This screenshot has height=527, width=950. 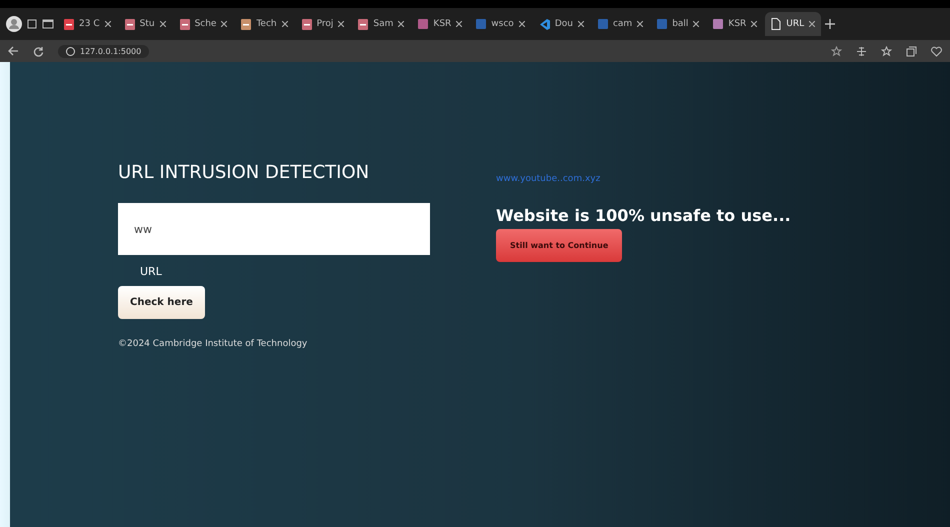 What do you see at coordinates (559, 245) in the screenshot?
I see `continue-button: Still want to Continue` at bounding box center [559, 245].